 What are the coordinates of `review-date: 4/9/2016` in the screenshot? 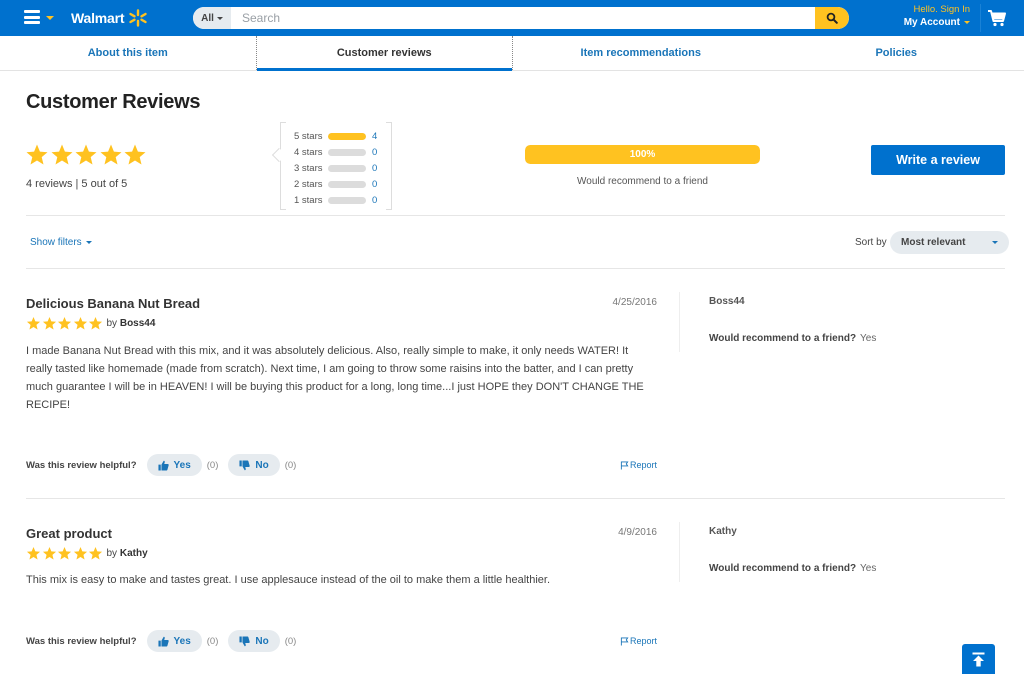 It's located at (637, 532).